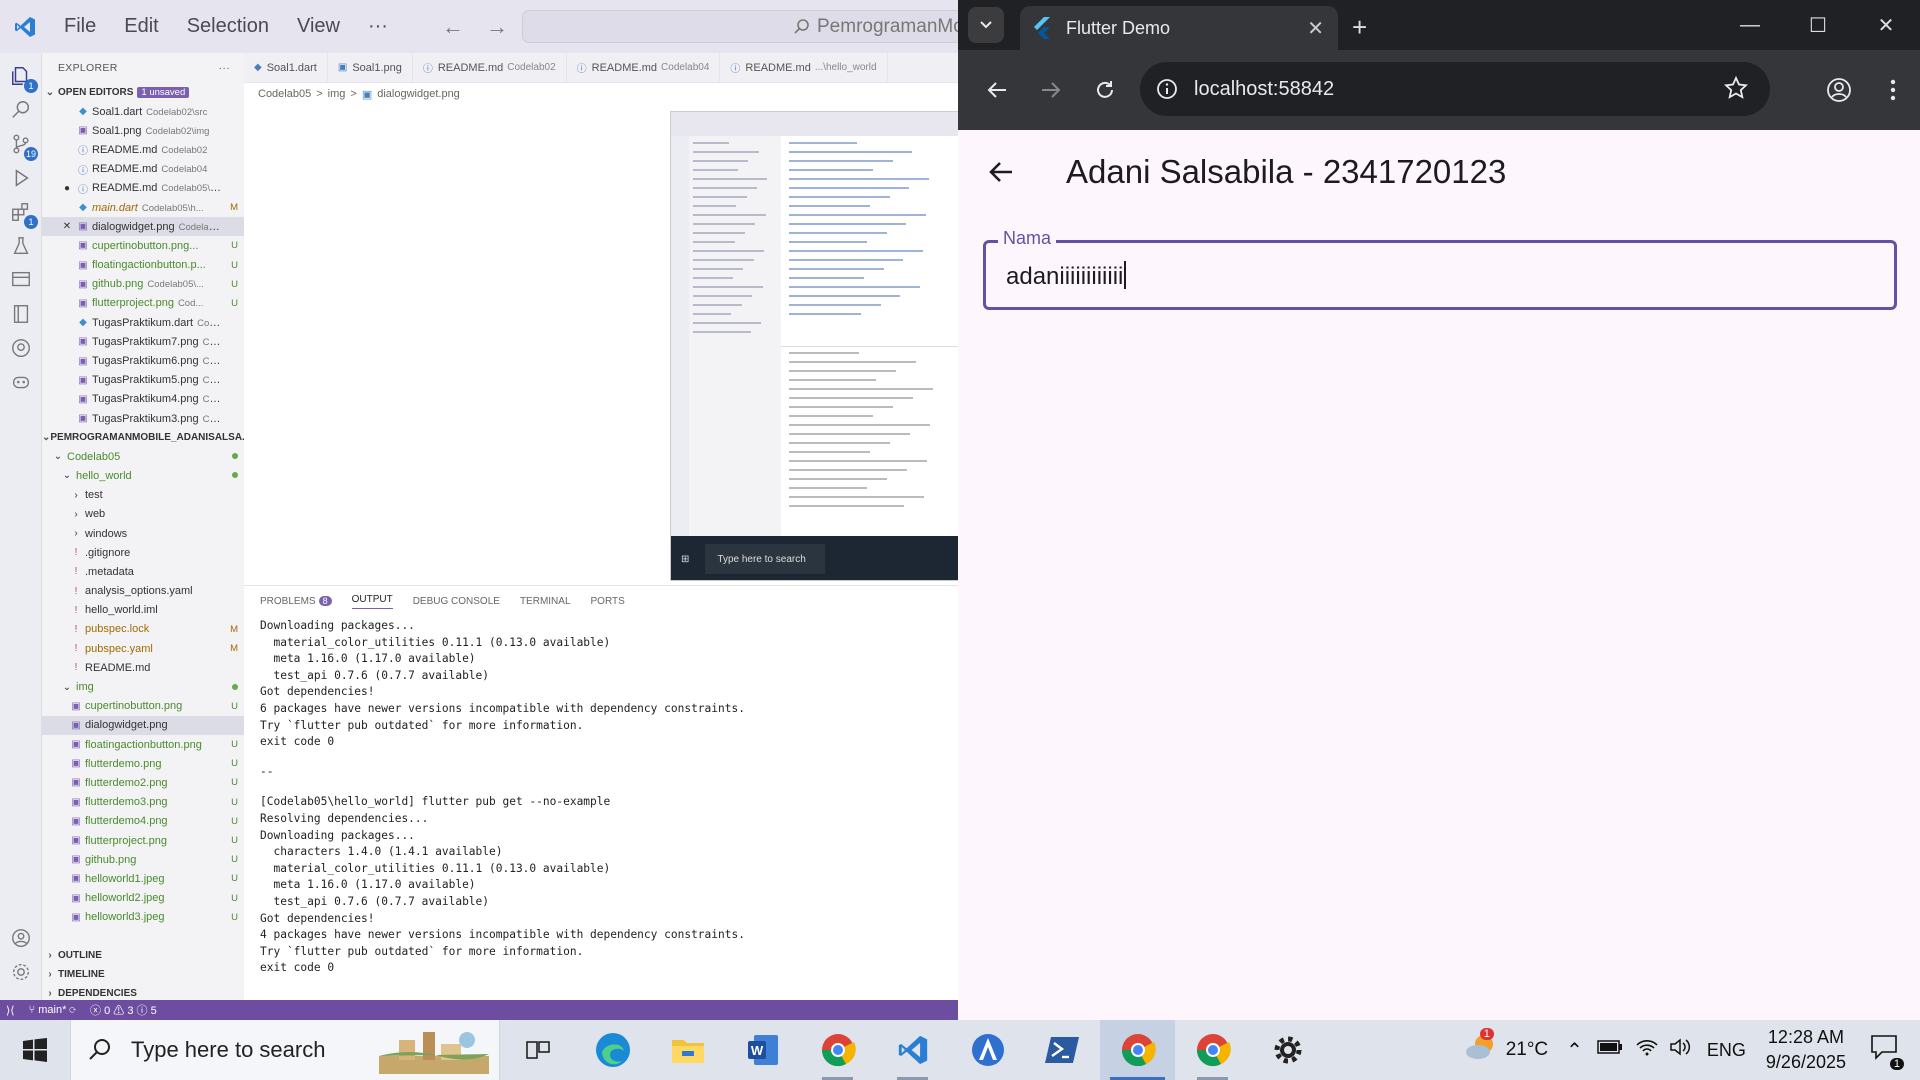 This screenshot has width=1920, height=1080. I want to click on file-explorer-icon, so click(687, 1050).